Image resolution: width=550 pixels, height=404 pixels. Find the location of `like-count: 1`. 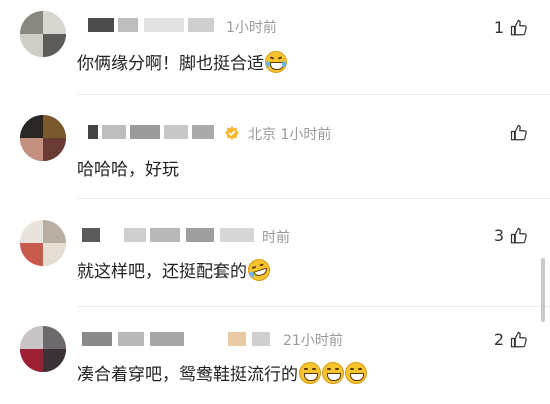

like-count: 1 is located at coordinates (498, 27).